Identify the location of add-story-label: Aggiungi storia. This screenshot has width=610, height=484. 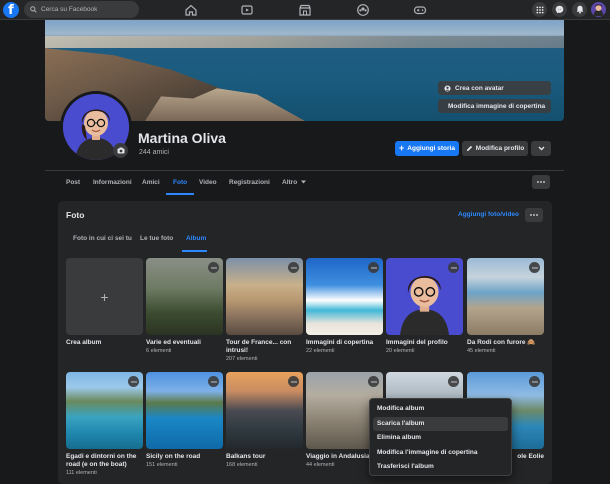
(431, 148).